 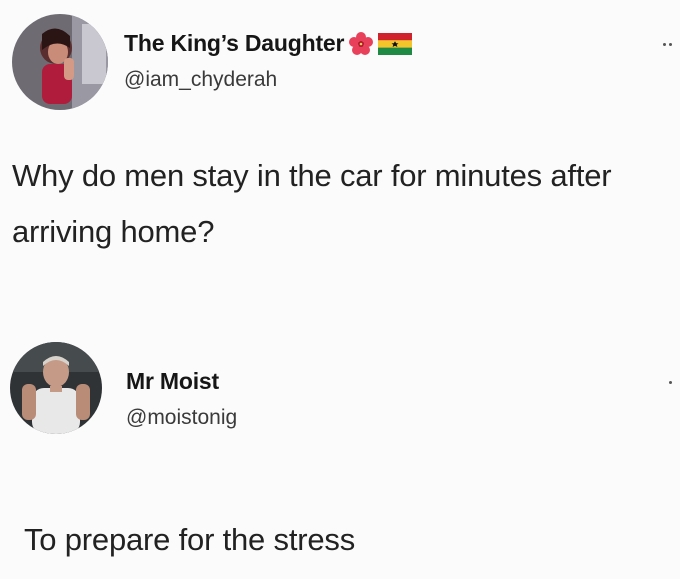 I want to click on display-name: Mr Moist, so click(x=172, y=381).